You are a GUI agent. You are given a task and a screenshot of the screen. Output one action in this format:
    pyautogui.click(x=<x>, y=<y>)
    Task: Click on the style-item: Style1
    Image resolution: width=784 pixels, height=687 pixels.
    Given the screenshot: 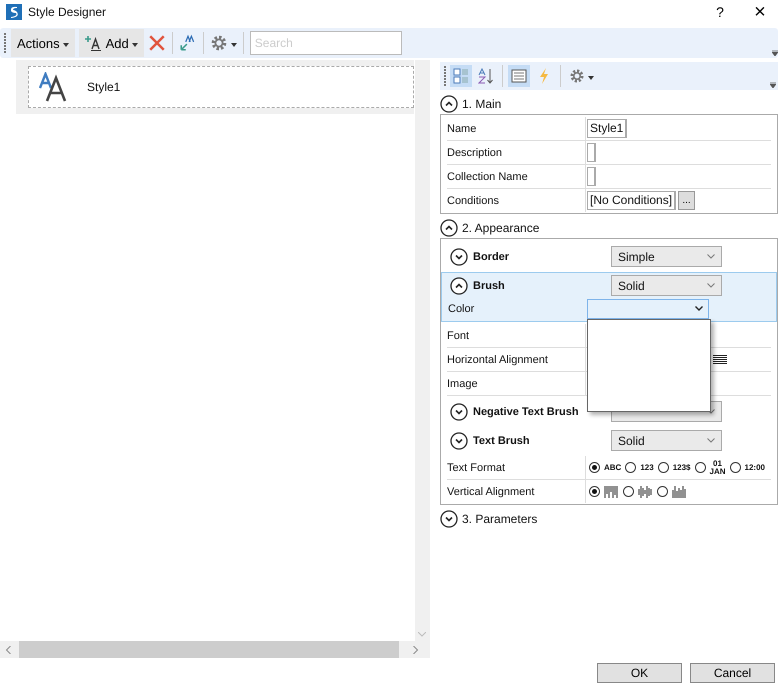 What is the action you would take?
    pyautogui.click(x=221, y=87)
    